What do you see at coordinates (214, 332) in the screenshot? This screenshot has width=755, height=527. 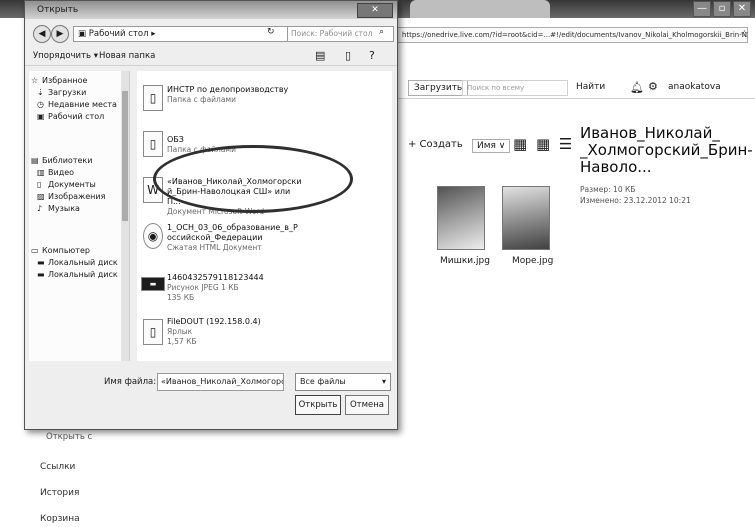 I see `file-row: FileDOUT (192.158.0.4) Ярлык 1,57 КБ` at bounding box center [214, 332].